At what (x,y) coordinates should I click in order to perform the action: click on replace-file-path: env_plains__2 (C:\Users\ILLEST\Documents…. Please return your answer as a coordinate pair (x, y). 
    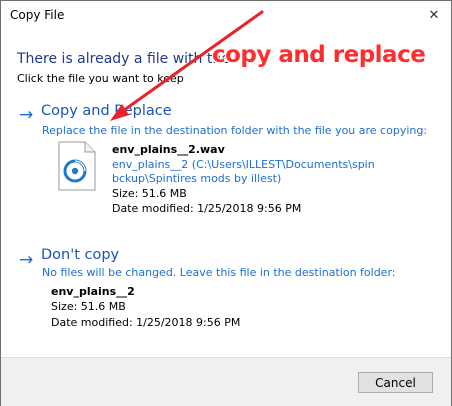
    Looking at the image, I should click on (243, 164).